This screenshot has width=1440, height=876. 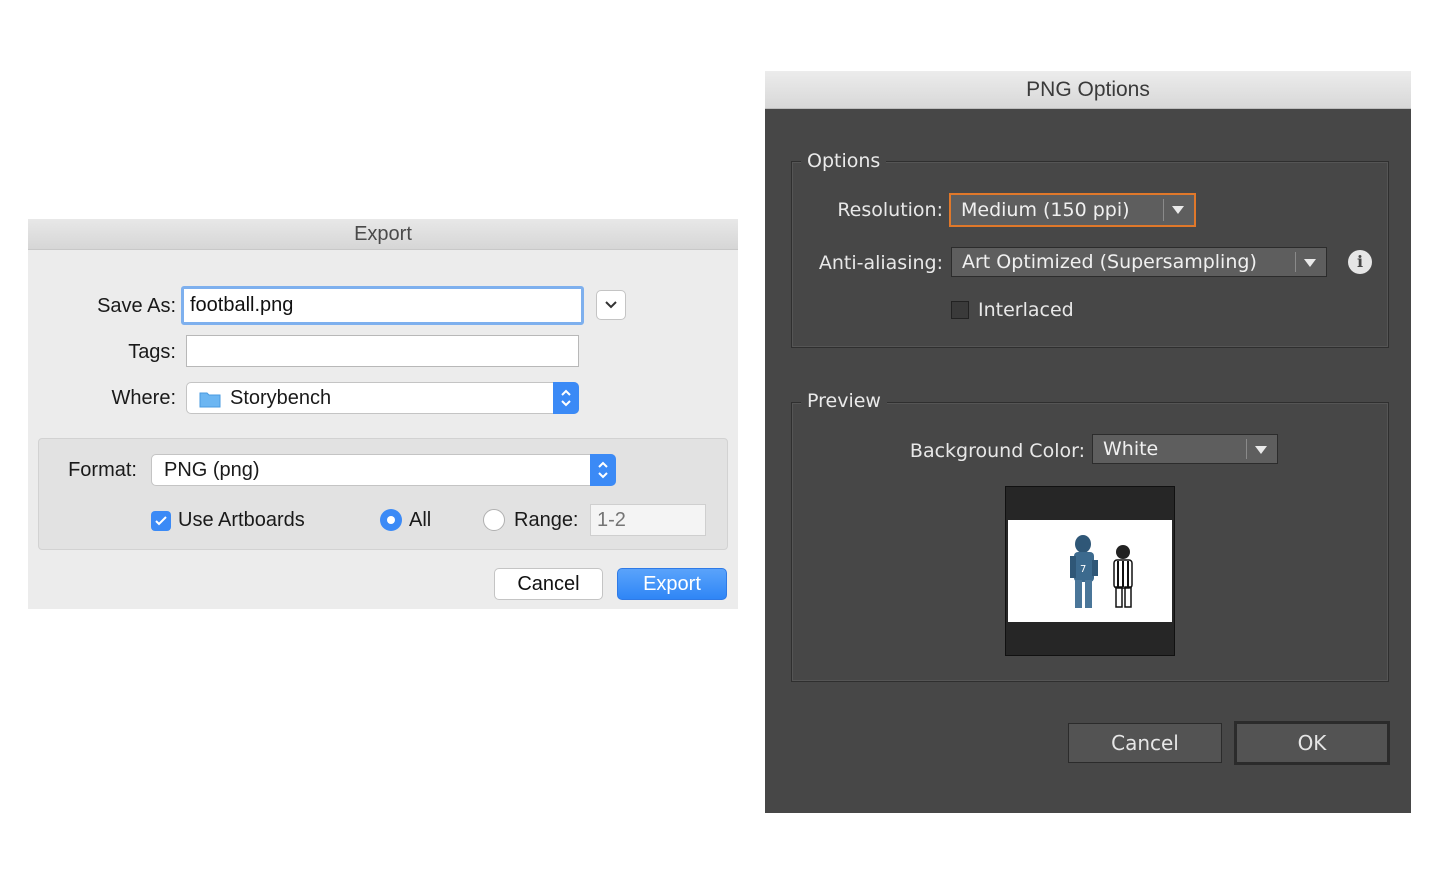 I want to click on background-color-value: White, so click(x=1131, y=449).